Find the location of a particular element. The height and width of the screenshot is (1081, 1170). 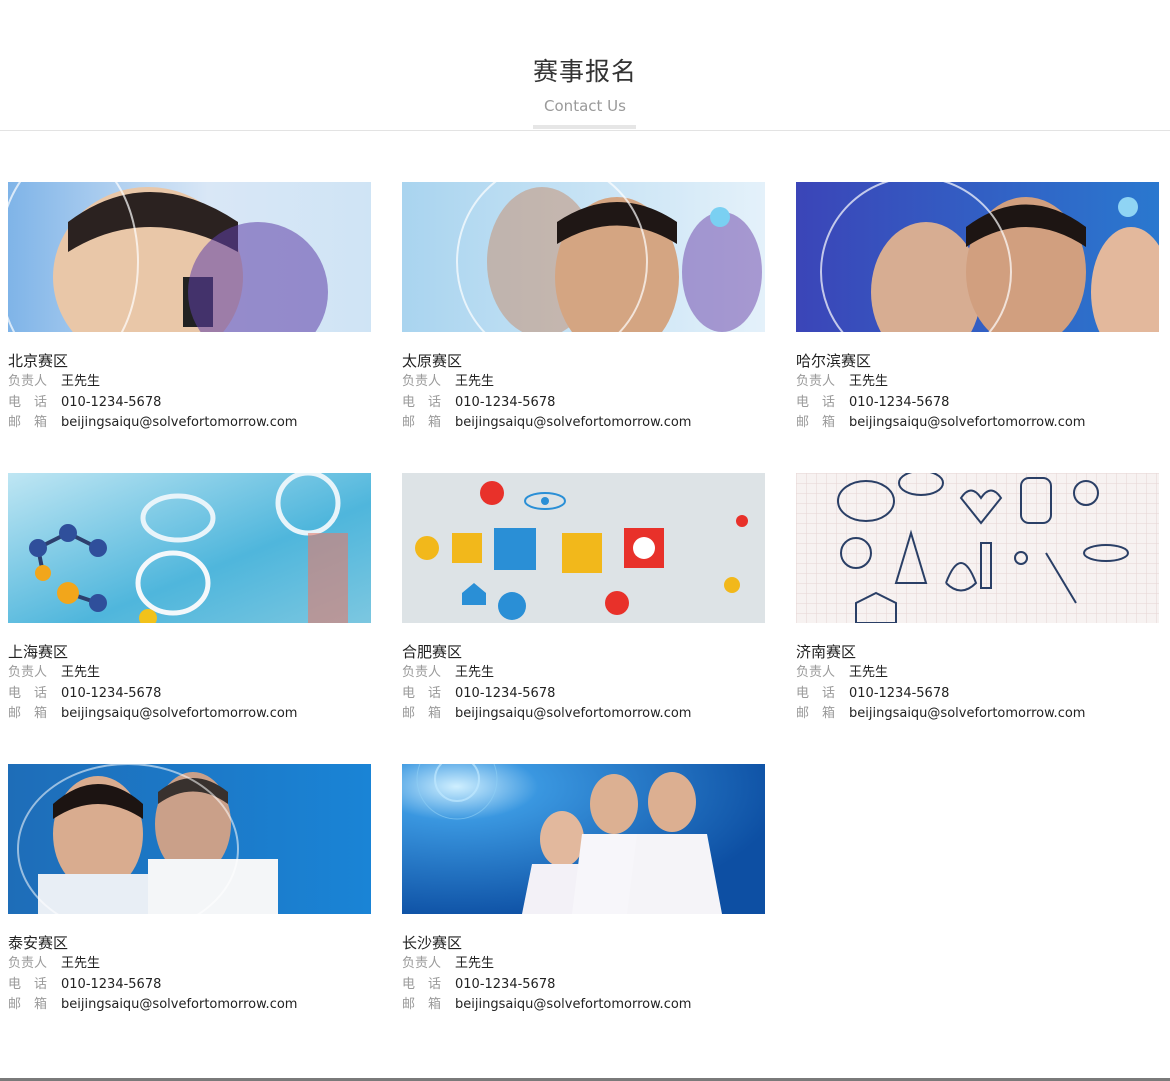

young-man-image is located at coordinates (583, 257).